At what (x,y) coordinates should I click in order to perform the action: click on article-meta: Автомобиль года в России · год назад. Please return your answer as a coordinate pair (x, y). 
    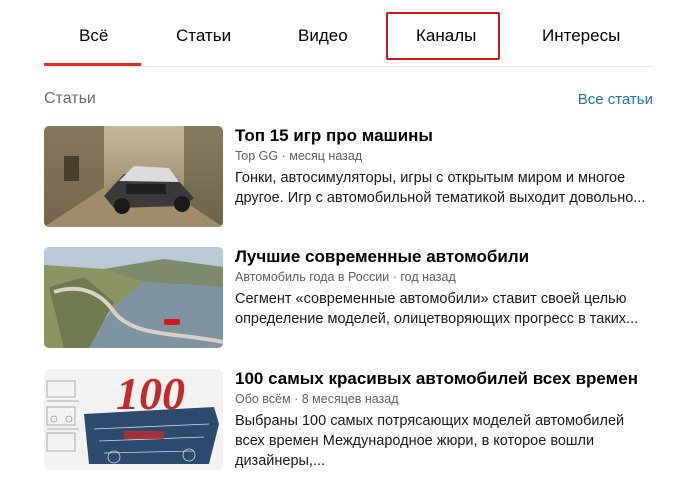
    Looking at the image, I should click on (345, 277).